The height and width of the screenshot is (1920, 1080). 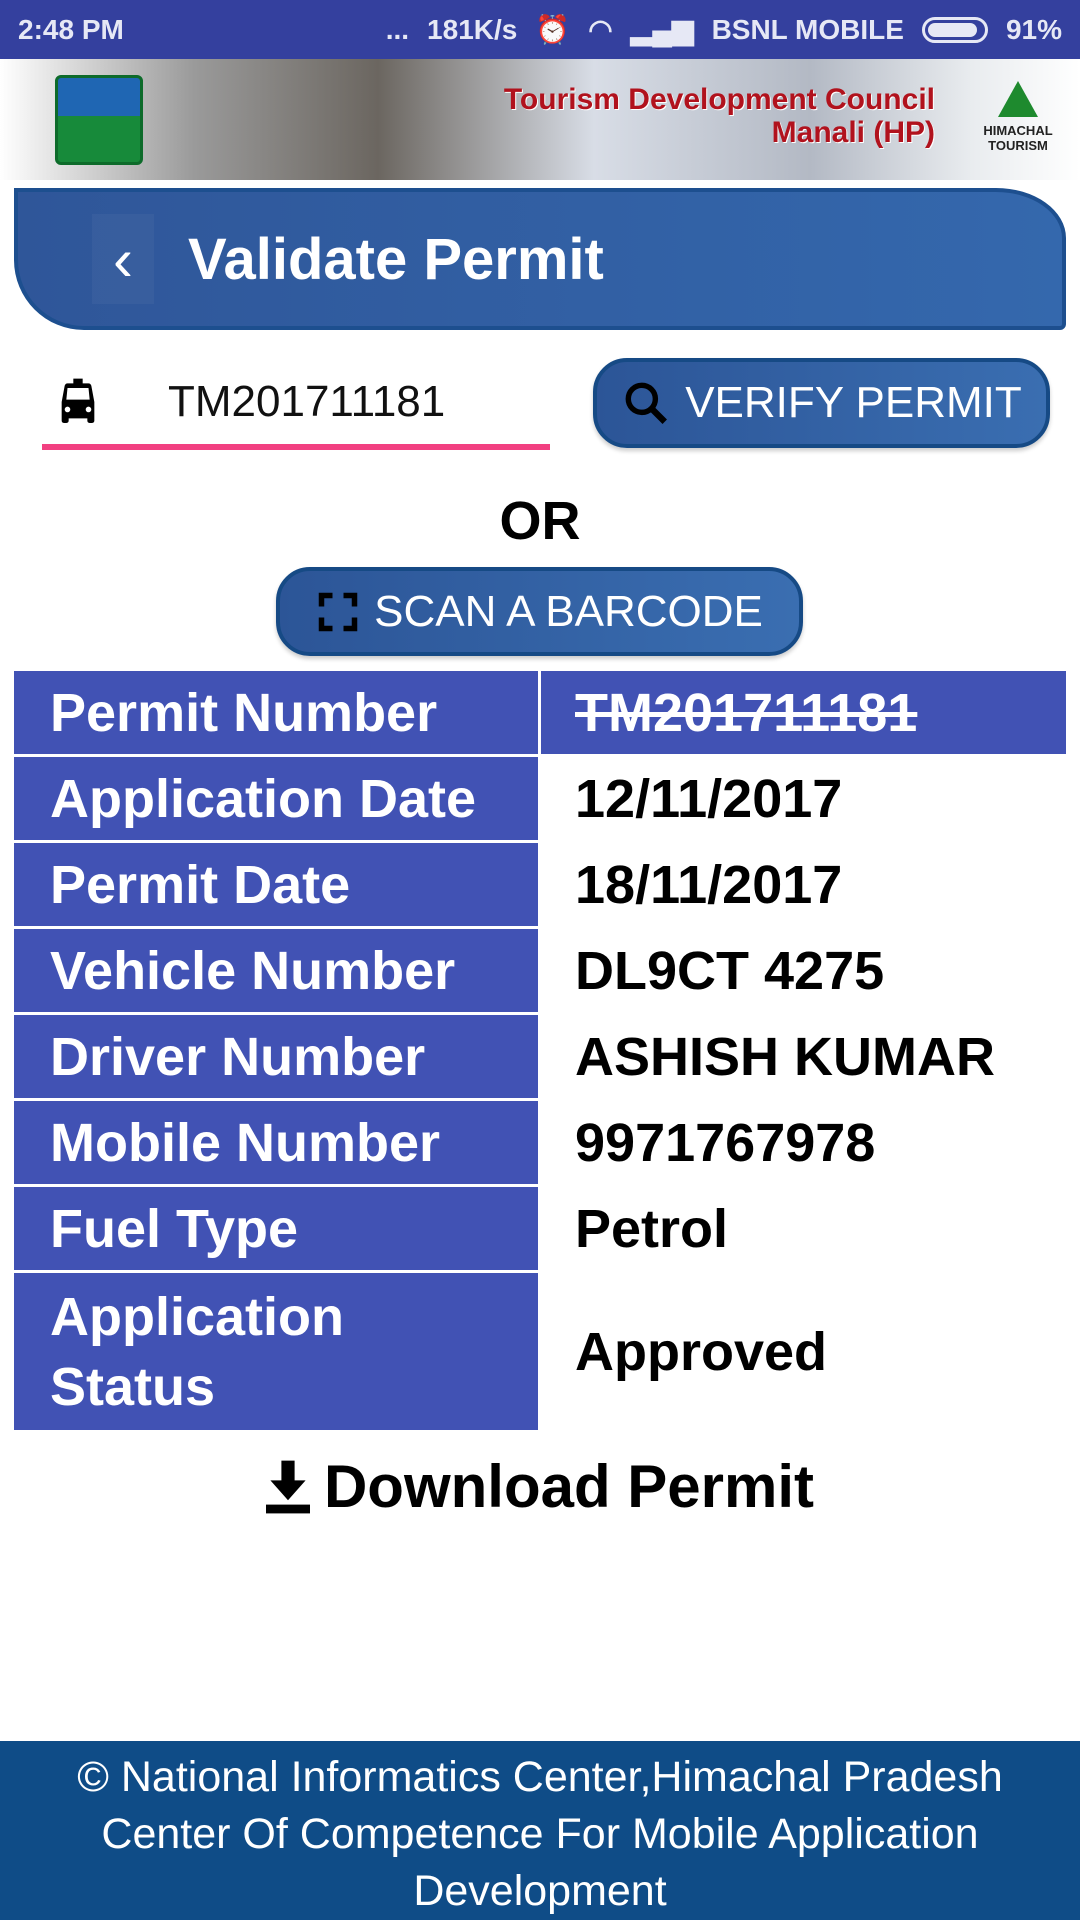 I want to click on carrier-name: BSNL MOBILE, so click(x=807, y=29).